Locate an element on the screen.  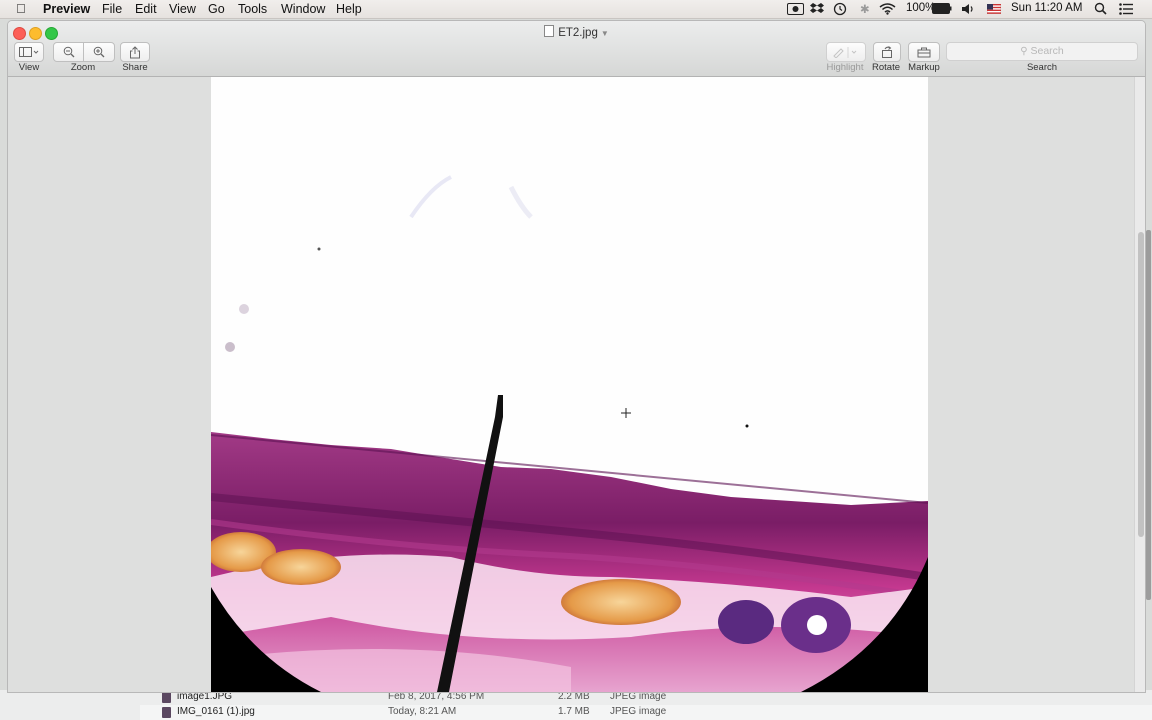
zoom-out-icon is located at coordinates (69, 52).